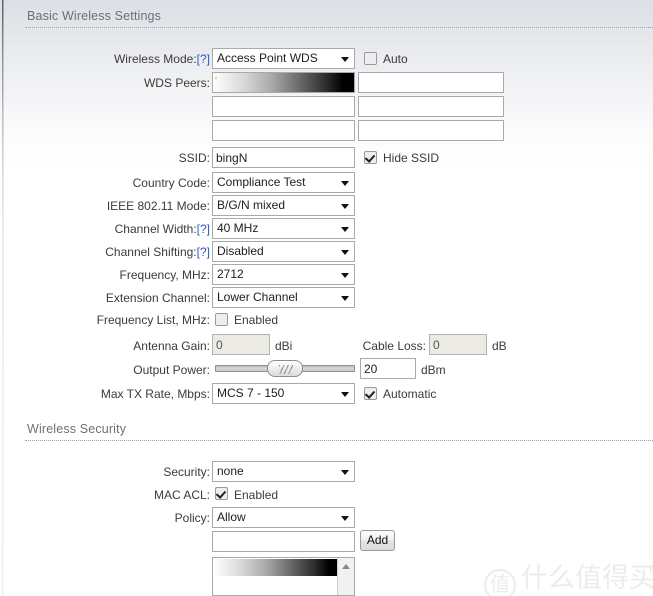  Describe the element at coordinates (261, 182) in the screenshot. I see `select-country-code-value: Compliance Test` at that location.